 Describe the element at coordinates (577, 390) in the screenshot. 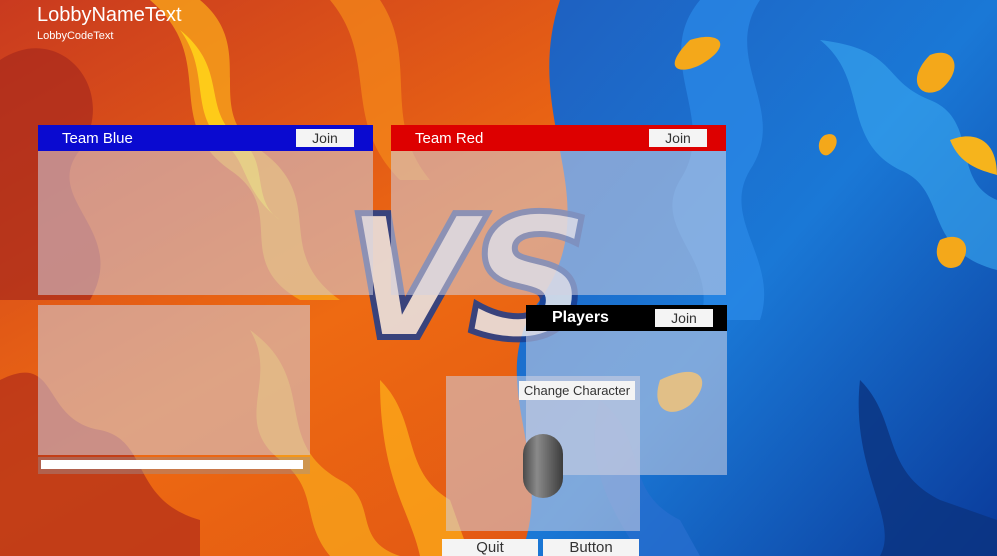

I see `change-character-button: Change Character` at that location.